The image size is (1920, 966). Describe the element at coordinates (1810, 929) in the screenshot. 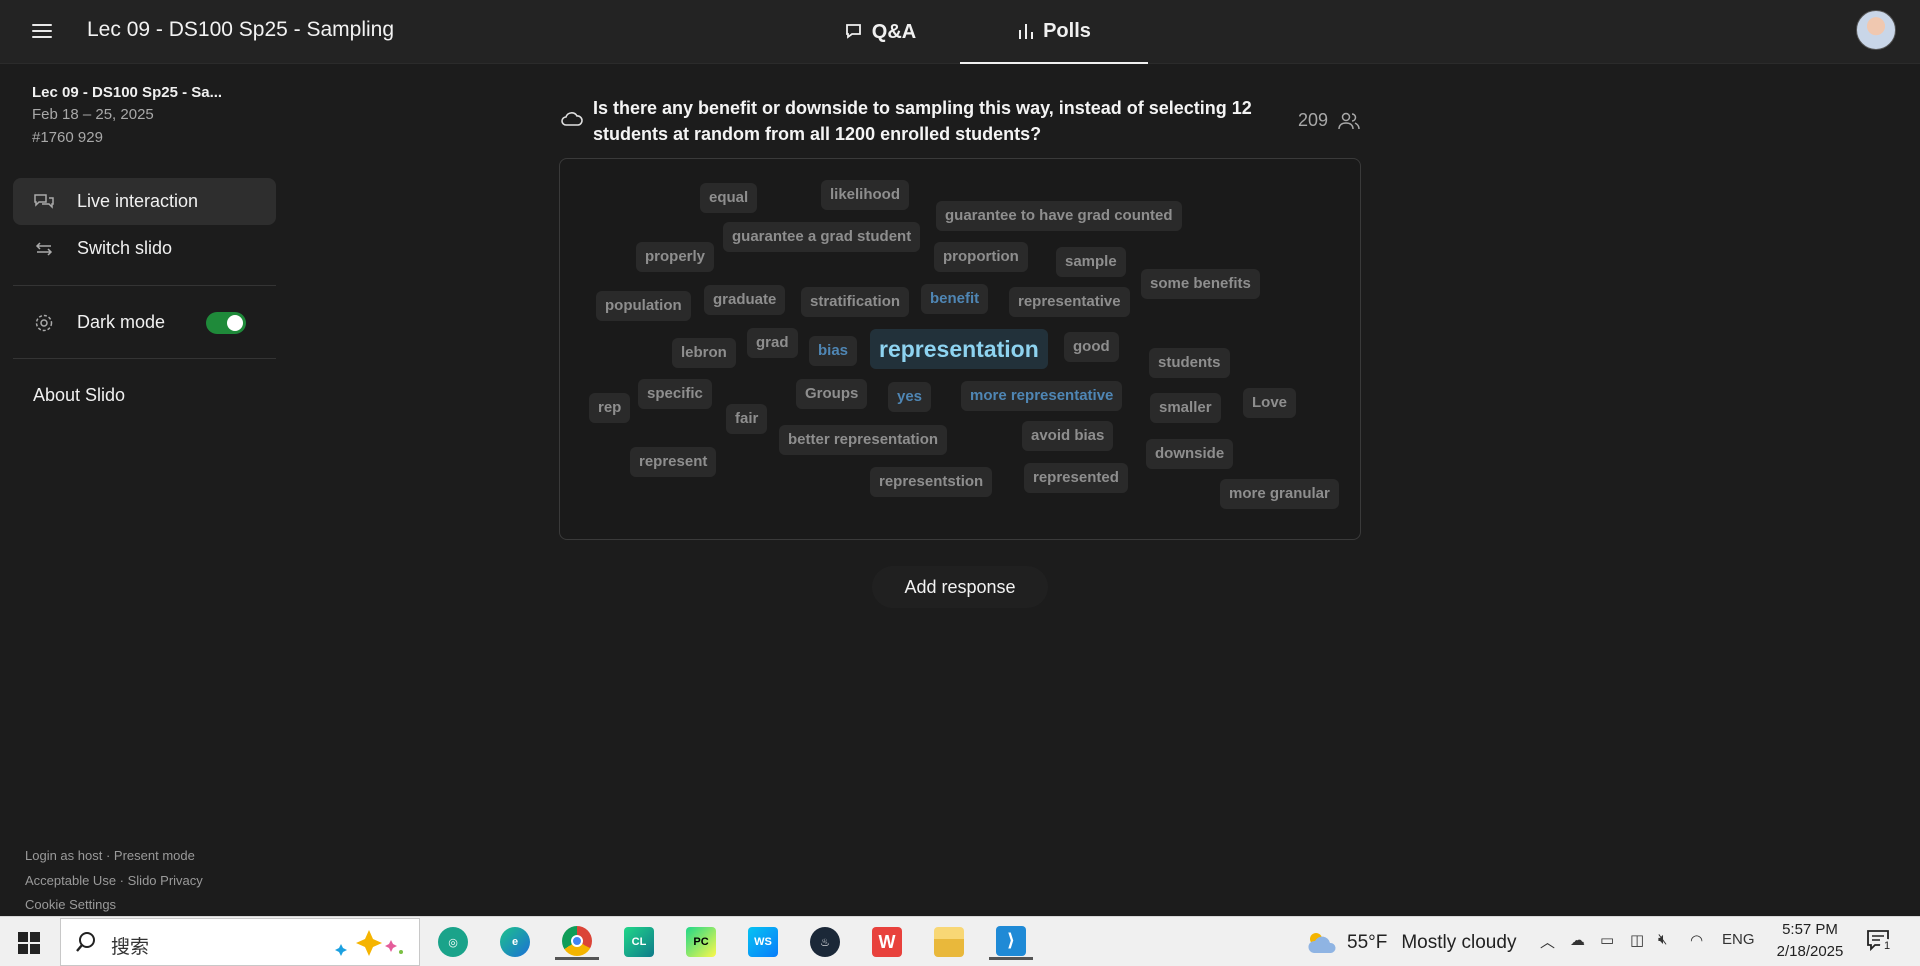

I see `clock-time: 5:57 PM` at that location.